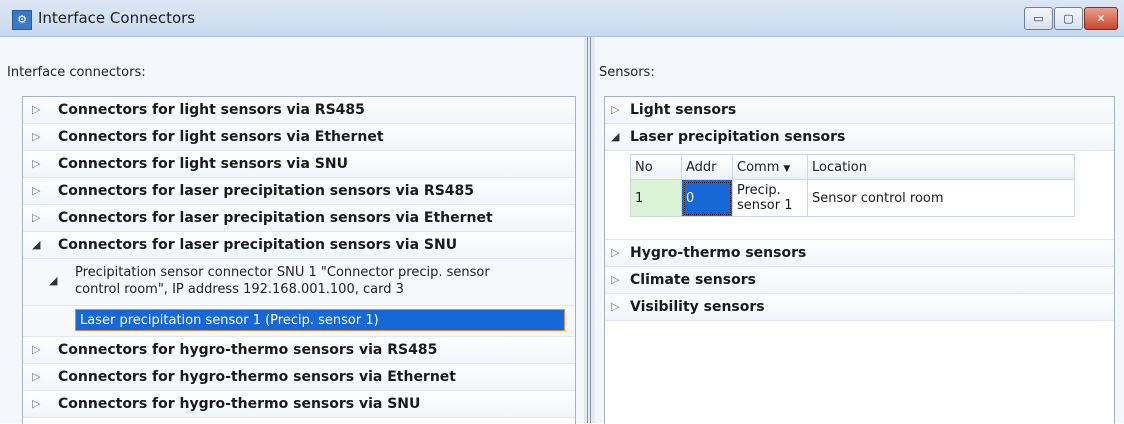 Image resolution: width=1124 pixels, height=424 pixels. What do you see at coordinates (707, 198) in the screenshot?
I see `cell-addr: 0` at bounding box center [707, 198].